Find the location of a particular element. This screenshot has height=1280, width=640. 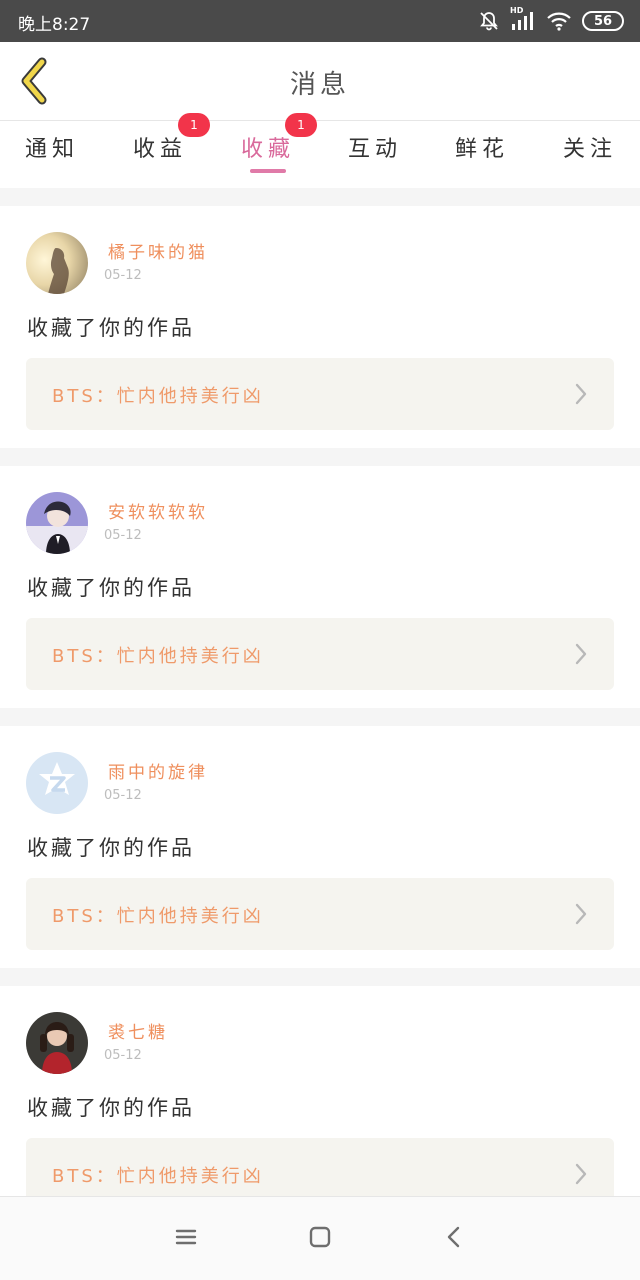

username: 雨中的旋律 is located at coordinates (158, 770).